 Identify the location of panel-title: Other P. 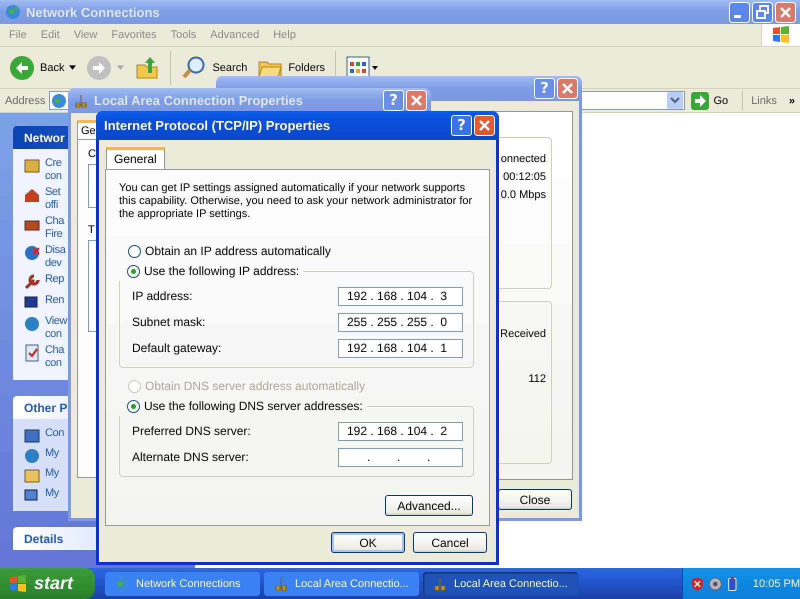
(46, 407).